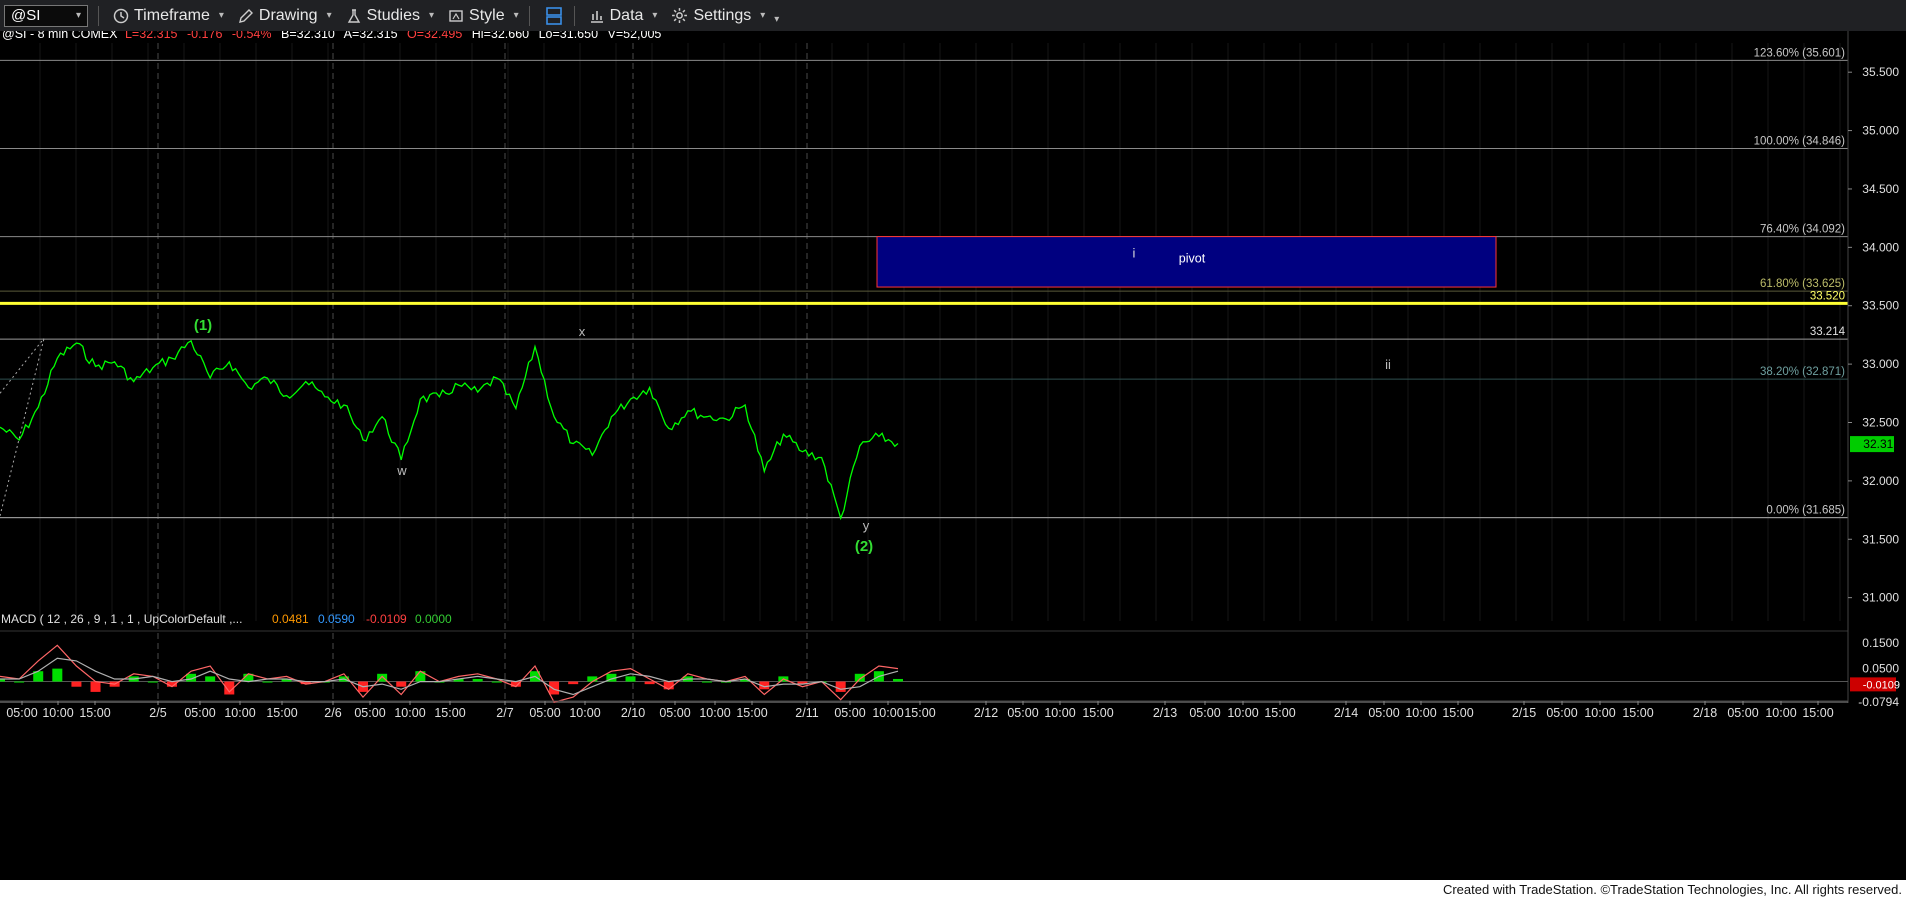 The width and height of the screenshot is (1906, 900). Describe the element at coordinates (1346, 713) in the screenshot. I see `x-tick-label: 2/14` at that location.